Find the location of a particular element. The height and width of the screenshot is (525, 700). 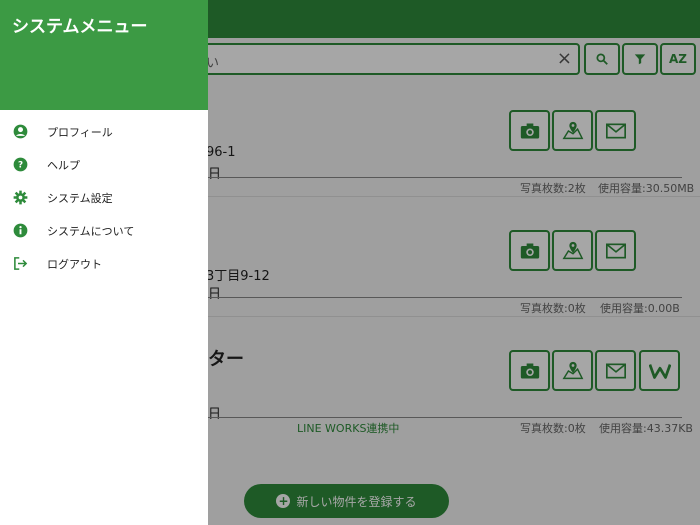

help-circle-icon: ? is located at coordinates (20, 165).